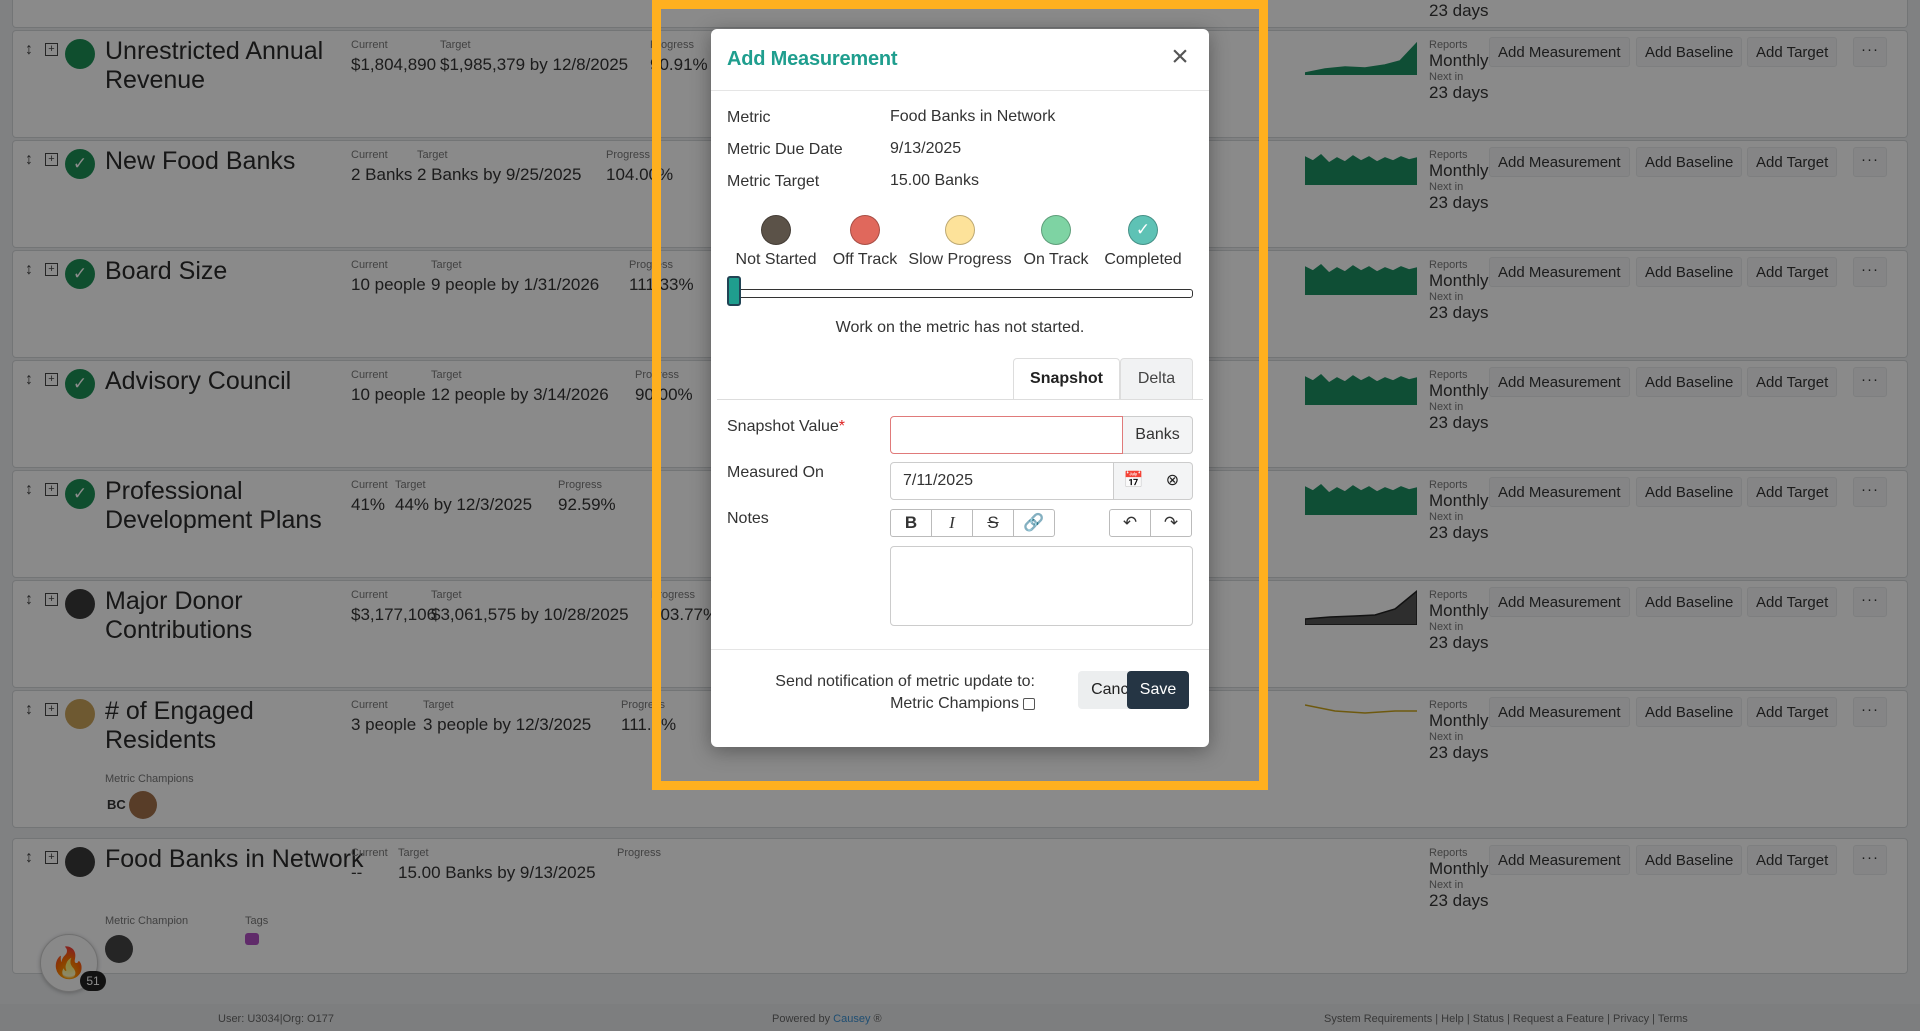  I want to click on status-label: Completed, so click(1143, 259).